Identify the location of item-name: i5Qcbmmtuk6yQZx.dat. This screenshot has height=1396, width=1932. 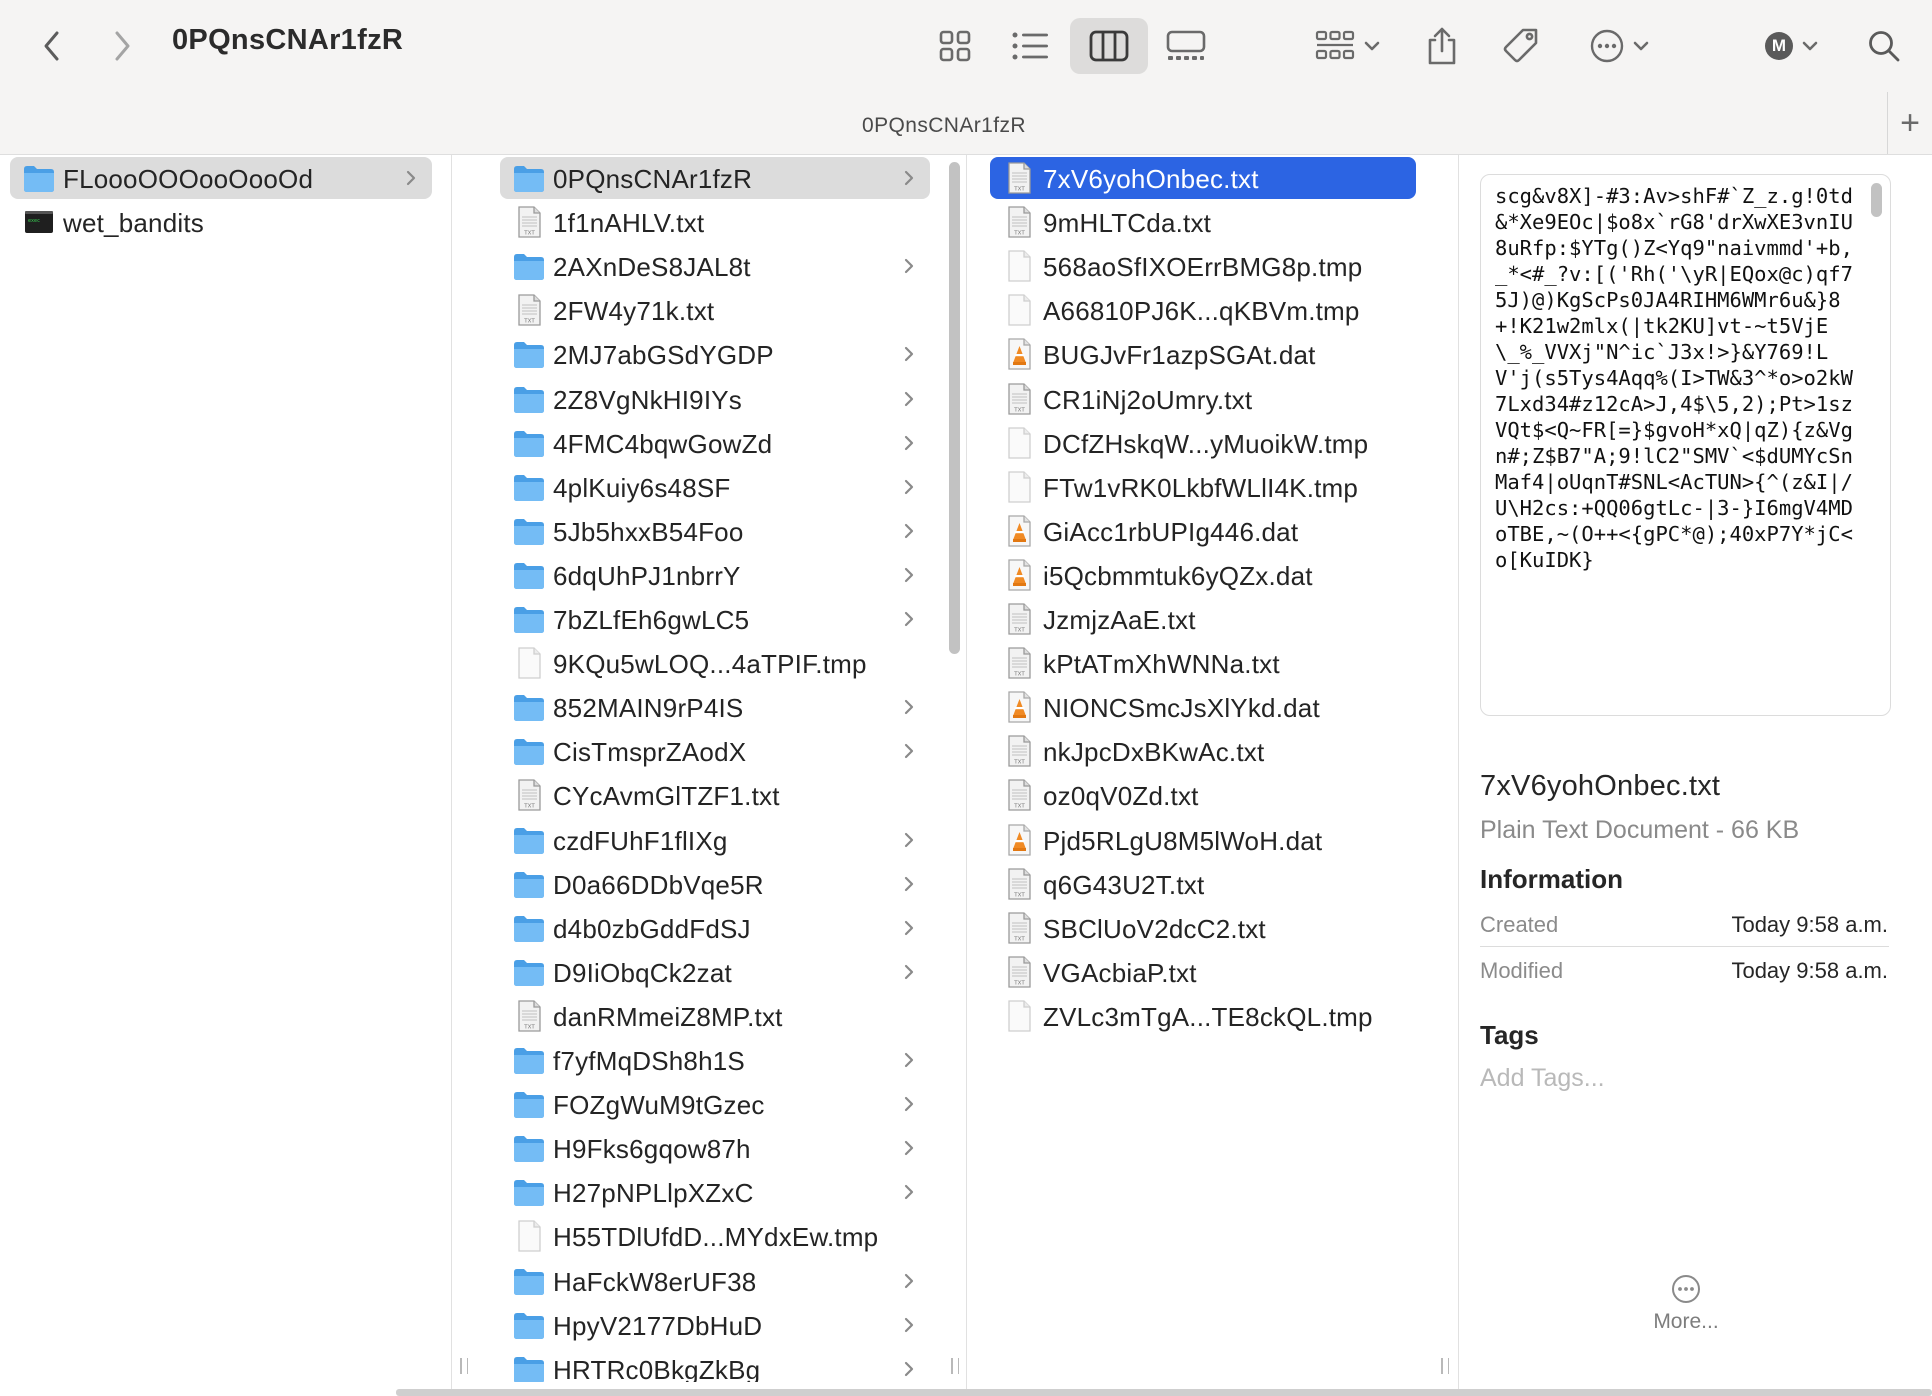
(1178, 575).